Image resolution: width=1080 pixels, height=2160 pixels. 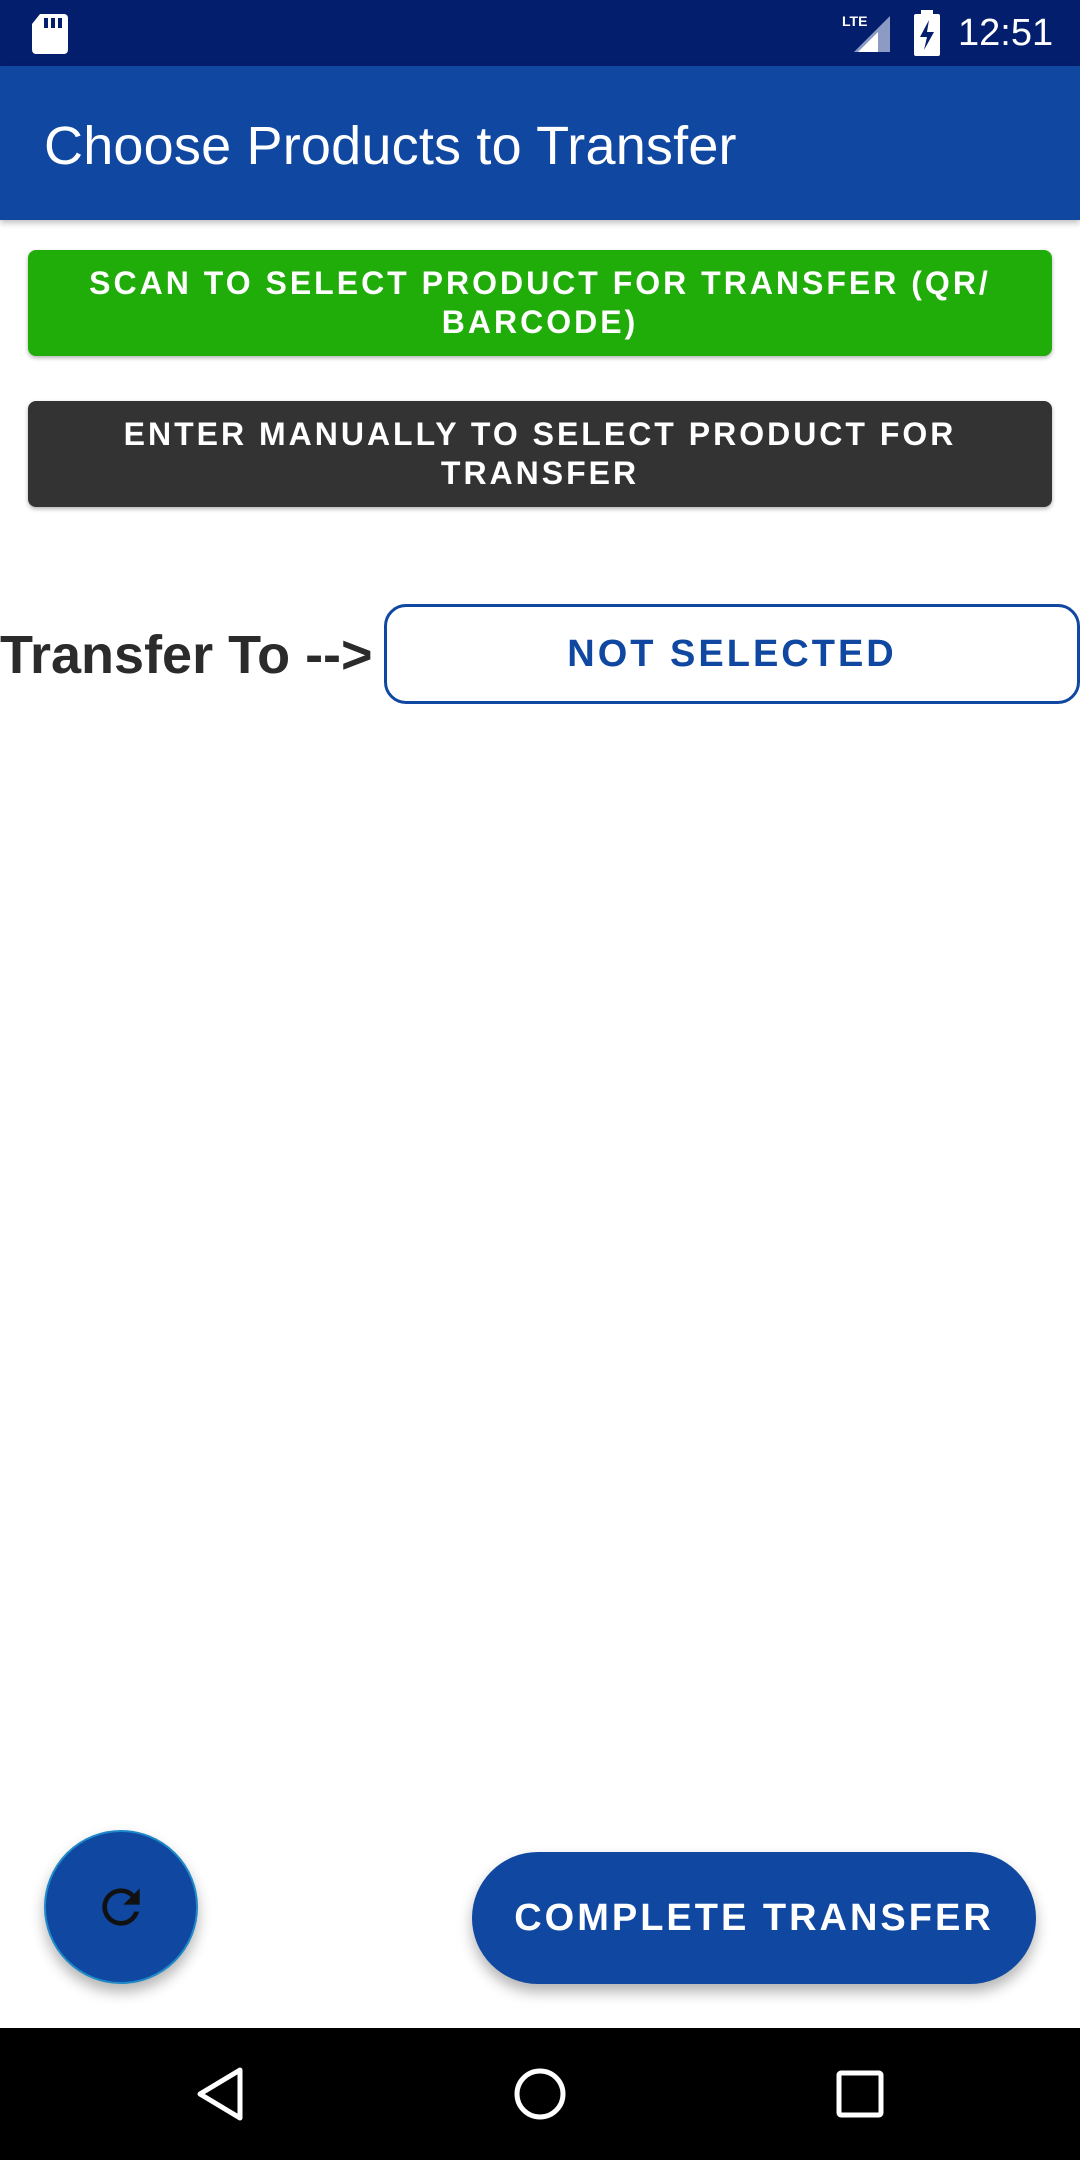 I want to click on recent-apps-icon, so click(x=860, y=2094).